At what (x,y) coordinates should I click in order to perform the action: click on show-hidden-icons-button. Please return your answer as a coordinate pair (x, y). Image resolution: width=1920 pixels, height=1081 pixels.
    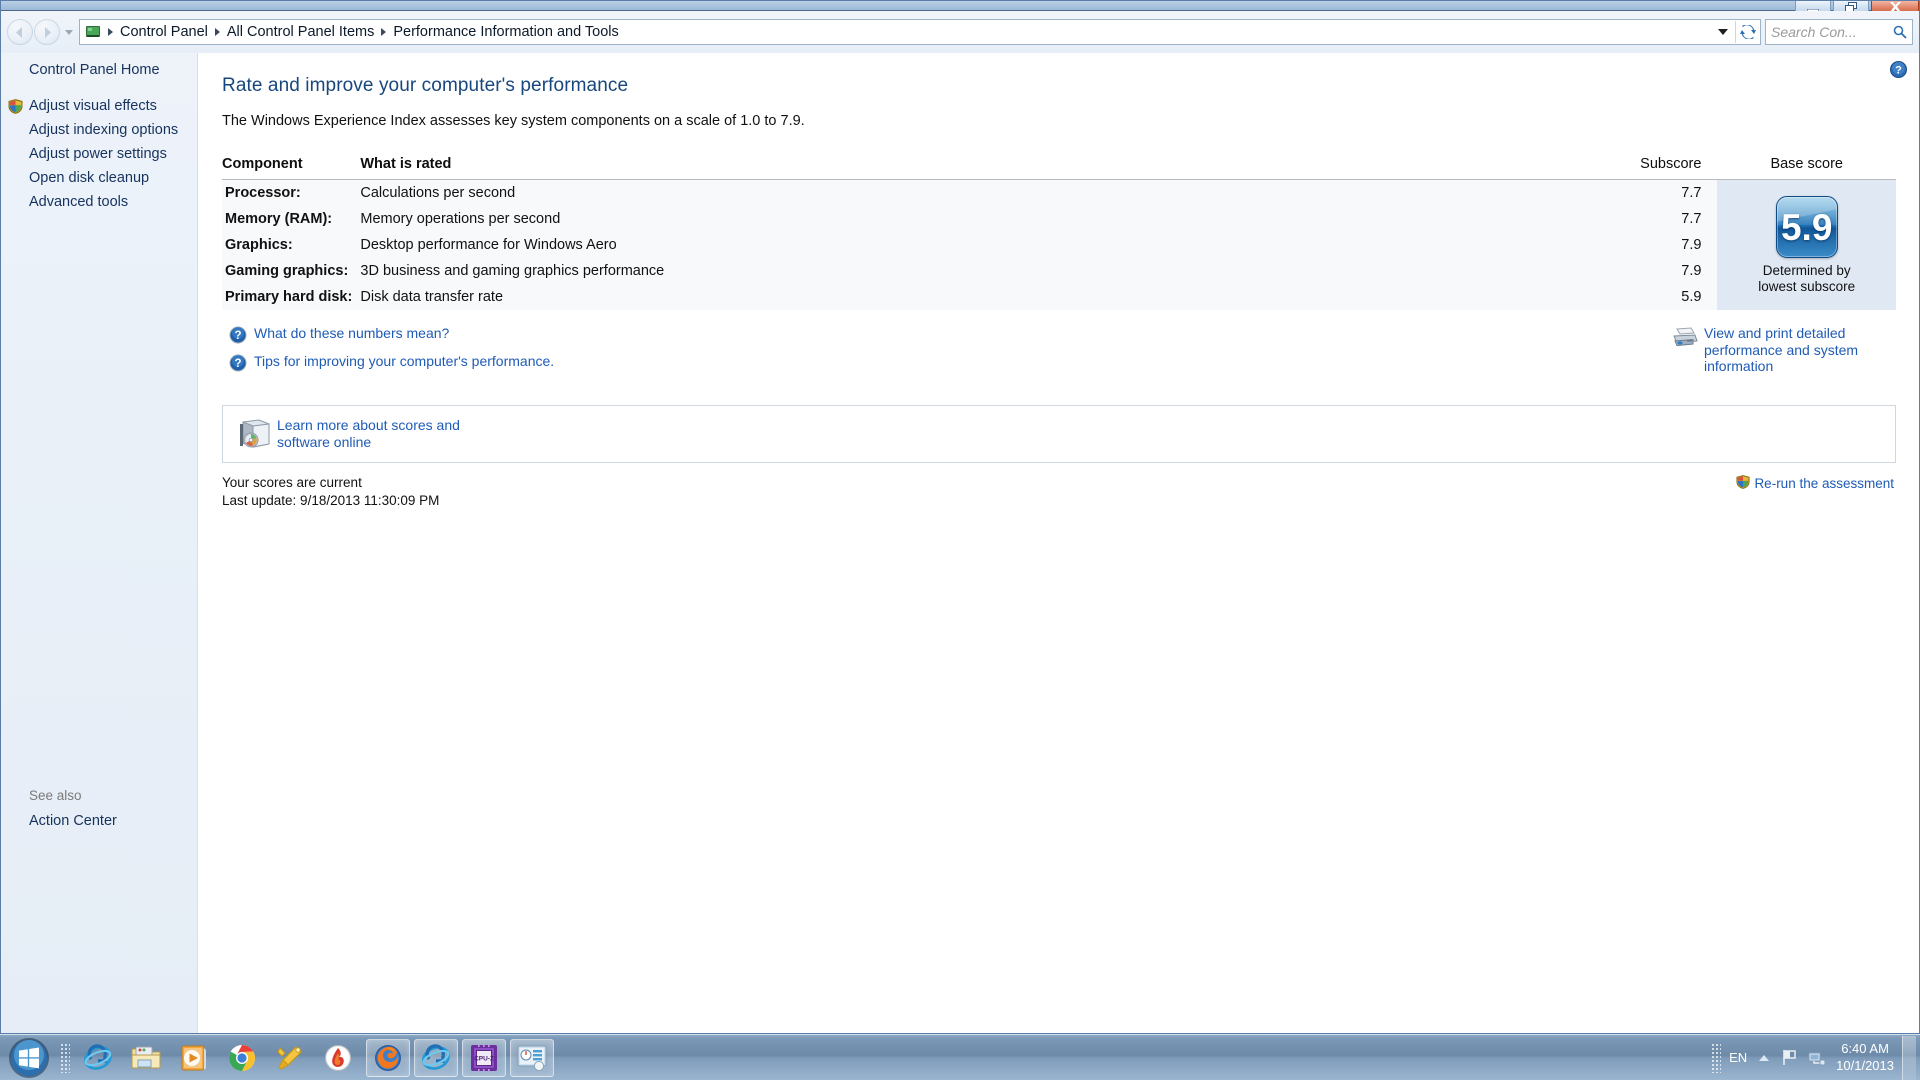
    Looking at the image, I should click on (1764, 1058).